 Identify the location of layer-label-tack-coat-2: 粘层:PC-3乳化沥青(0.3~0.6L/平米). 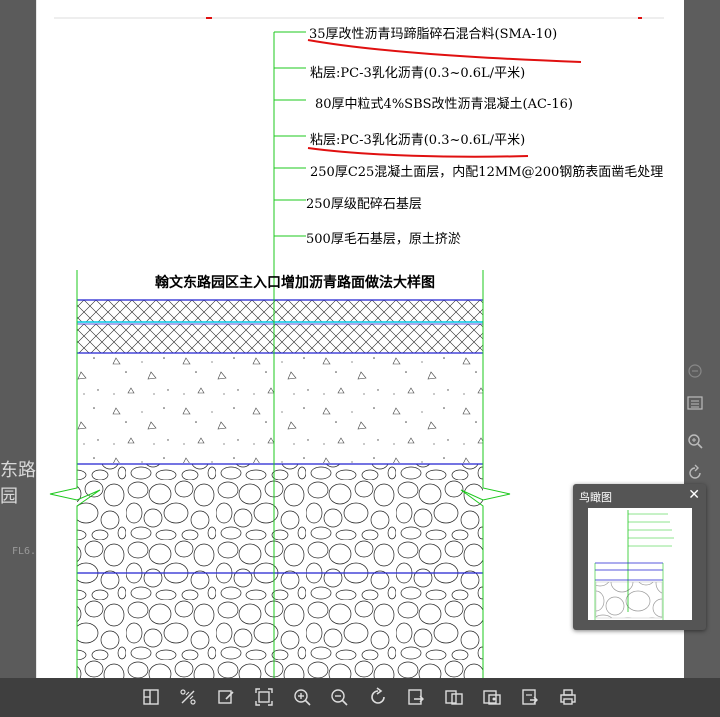
(418, 140).